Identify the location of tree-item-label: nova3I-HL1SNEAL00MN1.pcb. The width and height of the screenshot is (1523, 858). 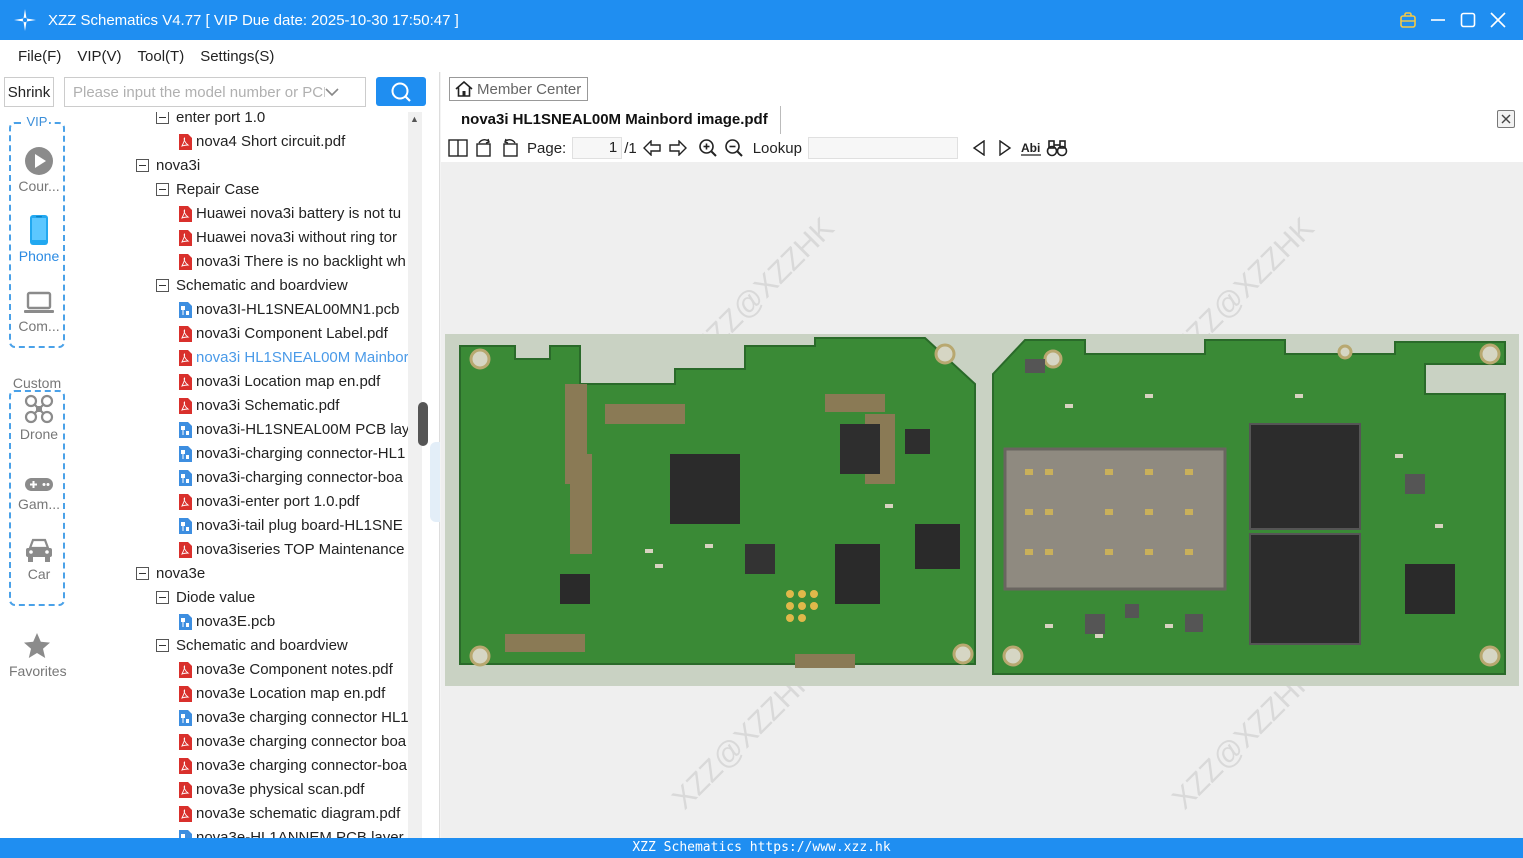
(298, 309).